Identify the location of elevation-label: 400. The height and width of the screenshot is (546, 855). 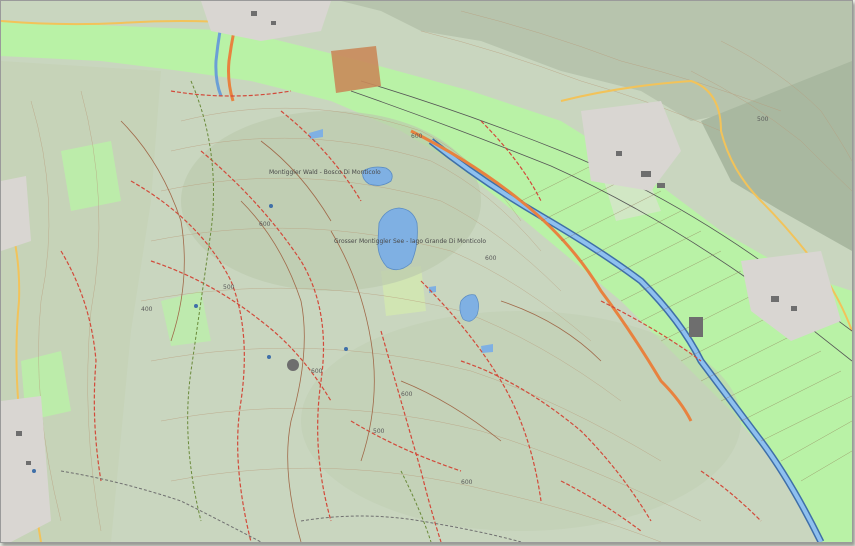
(147, 309).